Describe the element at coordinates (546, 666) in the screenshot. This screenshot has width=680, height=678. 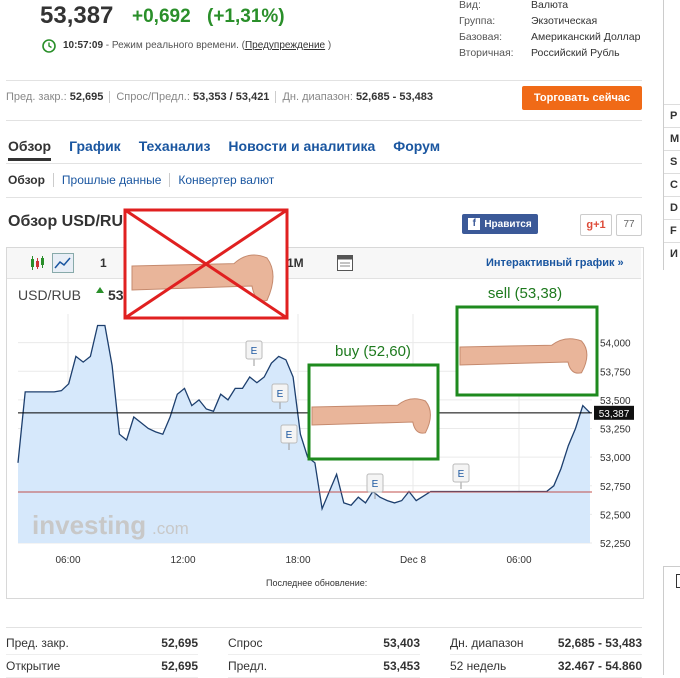
I see `stat-row: 52 недель 32.467 - 54.860` at that location.